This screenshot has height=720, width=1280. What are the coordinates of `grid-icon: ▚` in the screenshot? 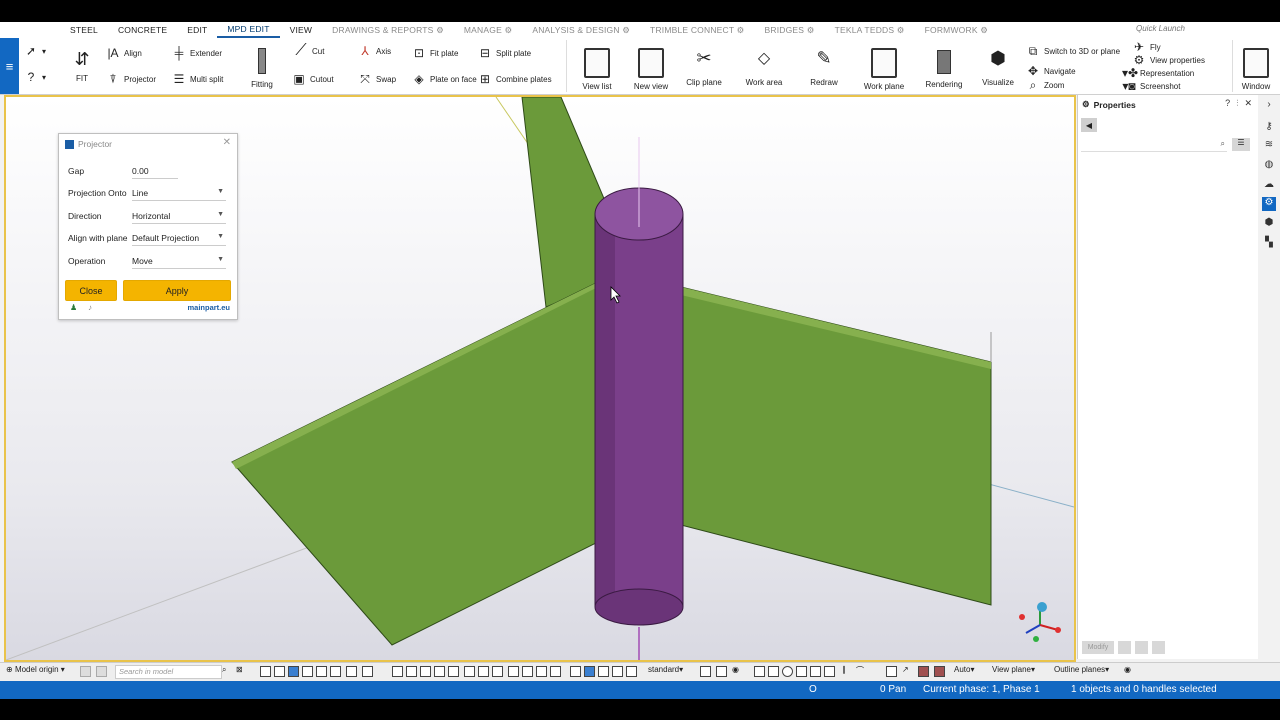 It's located at (1269, 244).